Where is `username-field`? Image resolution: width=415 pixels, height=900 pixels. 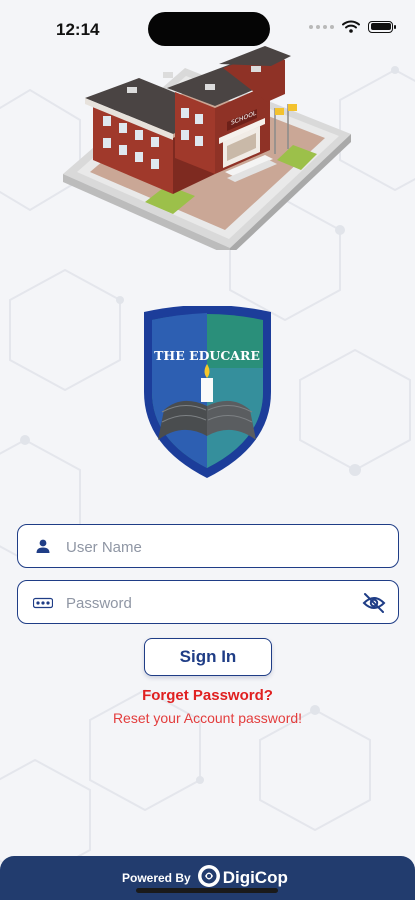
username-field is located at coordinates (208, 546).